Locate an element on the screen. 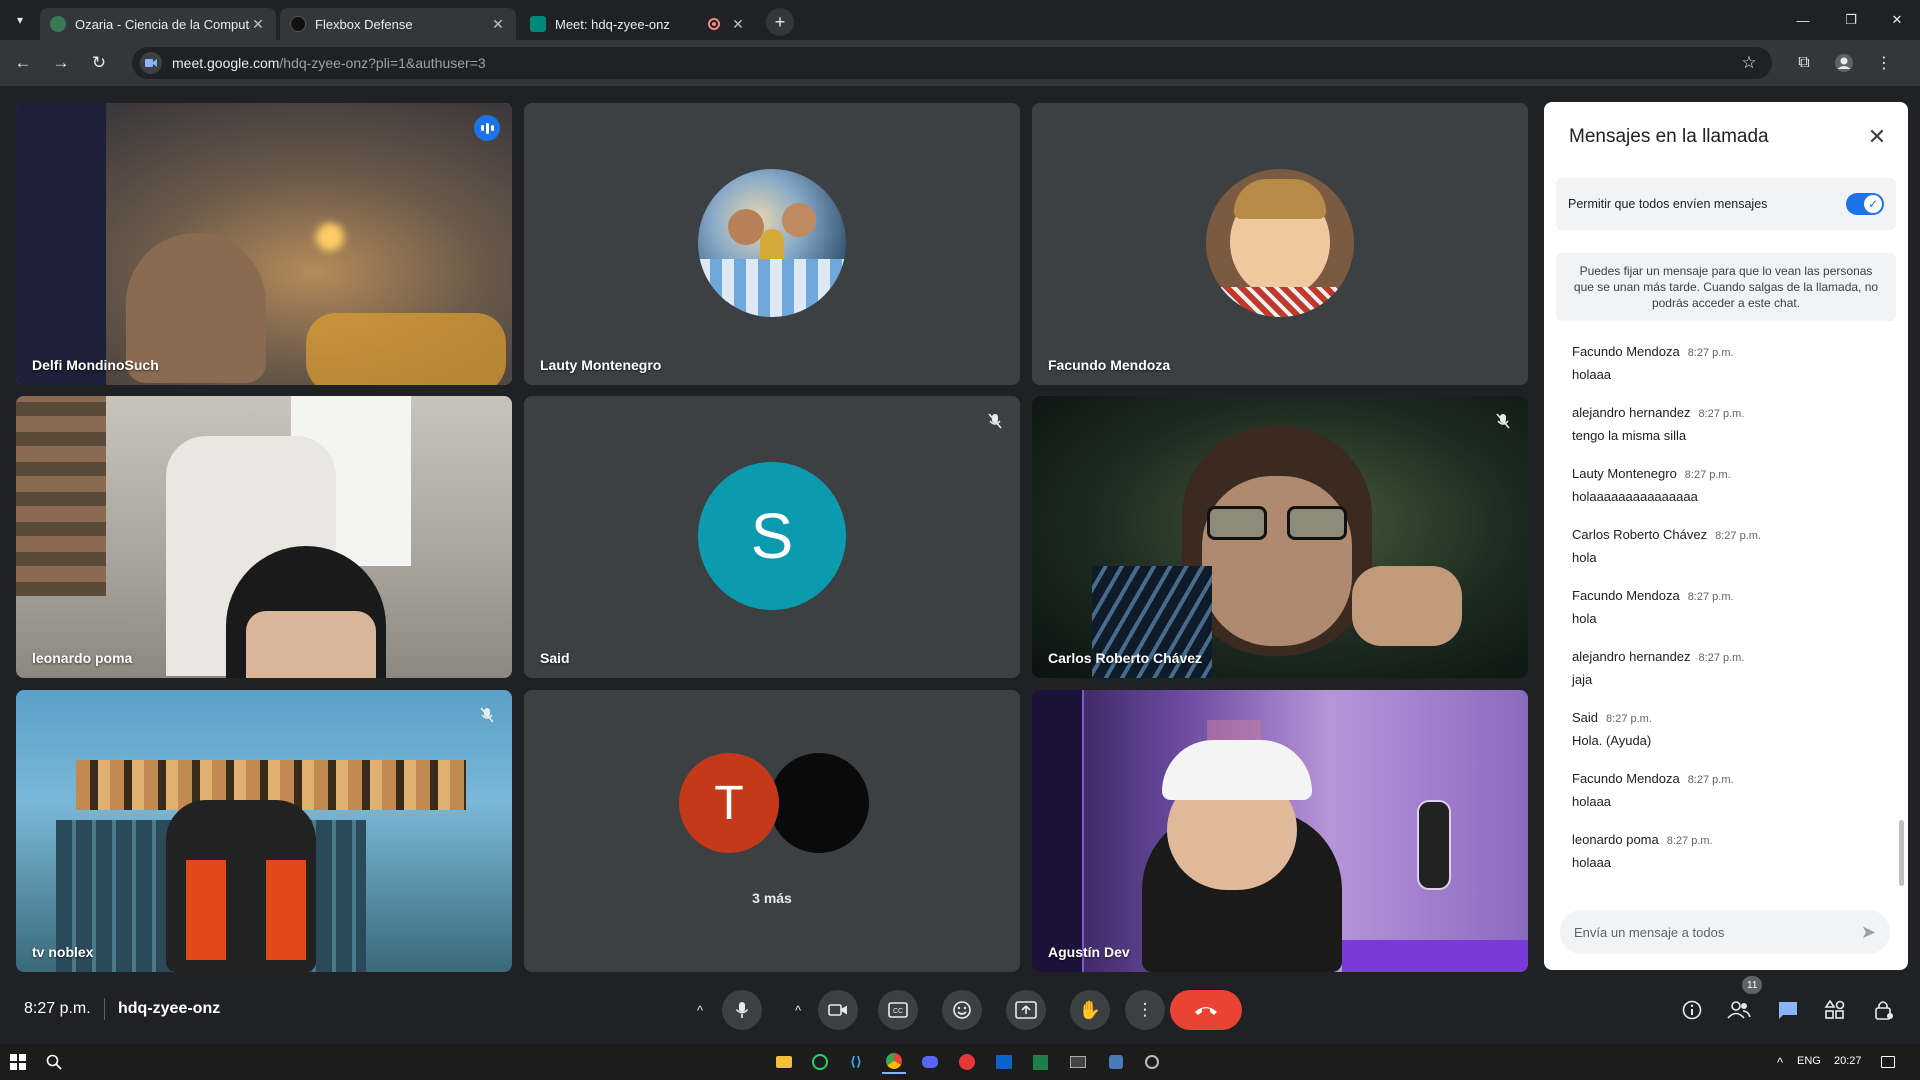 The image size is (1920, 1080). present-screen-button is located at coordinates (1026, 1010).